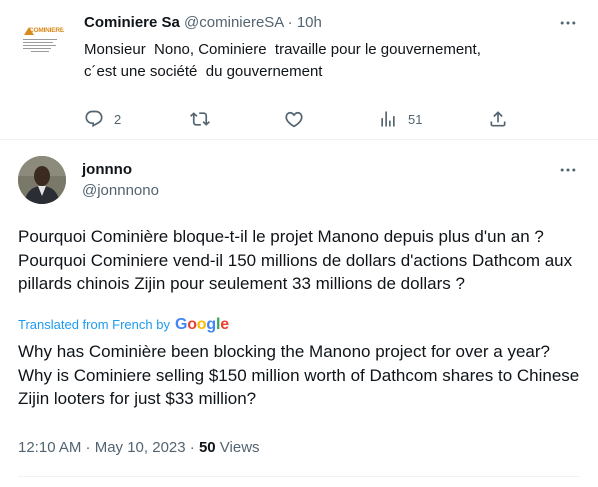  Describe the element at coordinates (415, 119) in the screenshot. I see `views-count: 51` at that location.